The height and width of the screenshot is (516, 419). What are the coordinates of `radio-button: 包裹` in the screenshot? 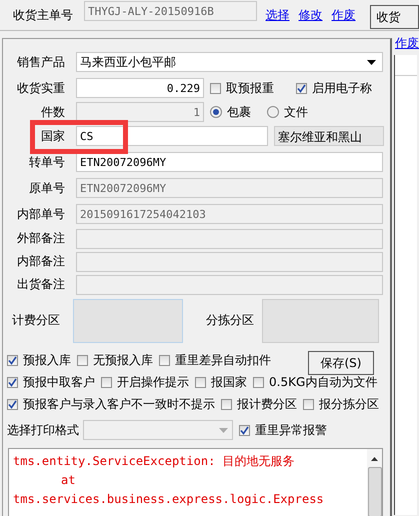 It's located at (230, 112).